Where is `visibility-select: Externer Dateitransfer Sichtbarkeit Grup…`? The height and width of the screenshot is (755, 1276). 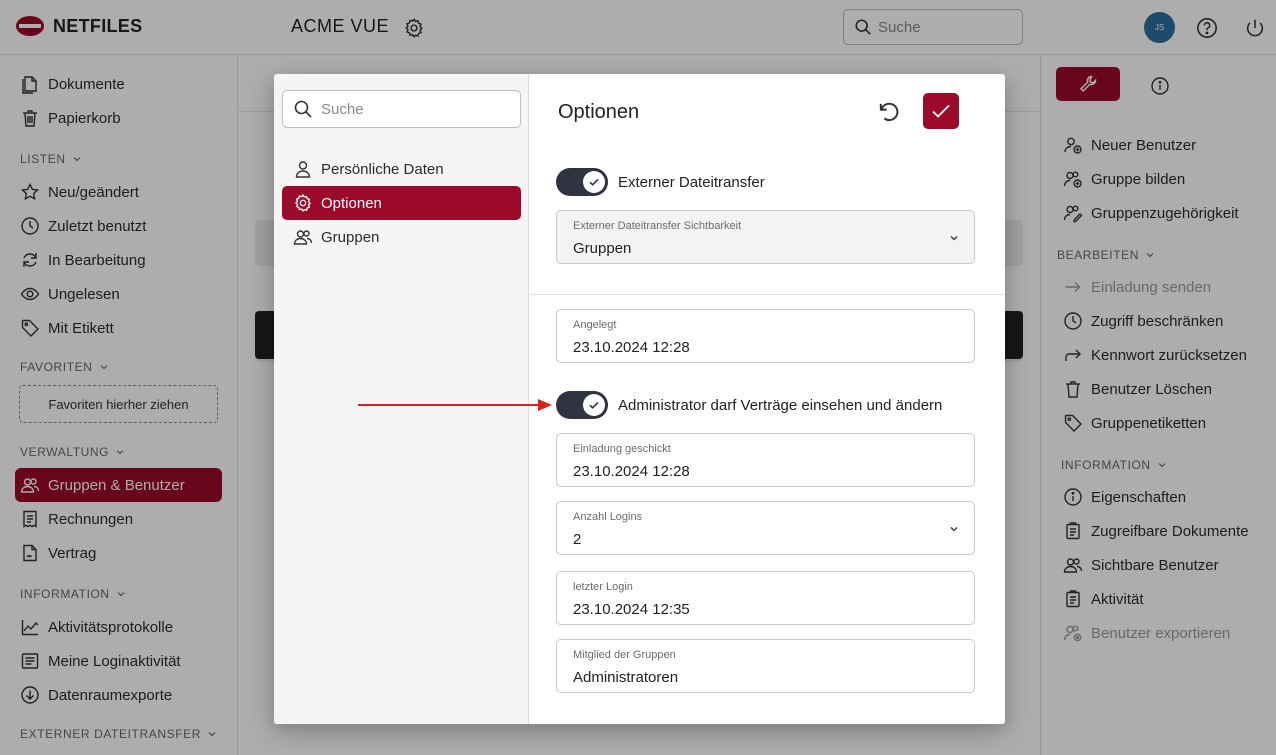
visibility-select: Externer Dateitransfer Sichtbarkeit Grup… is located at coordinates (765, 237).